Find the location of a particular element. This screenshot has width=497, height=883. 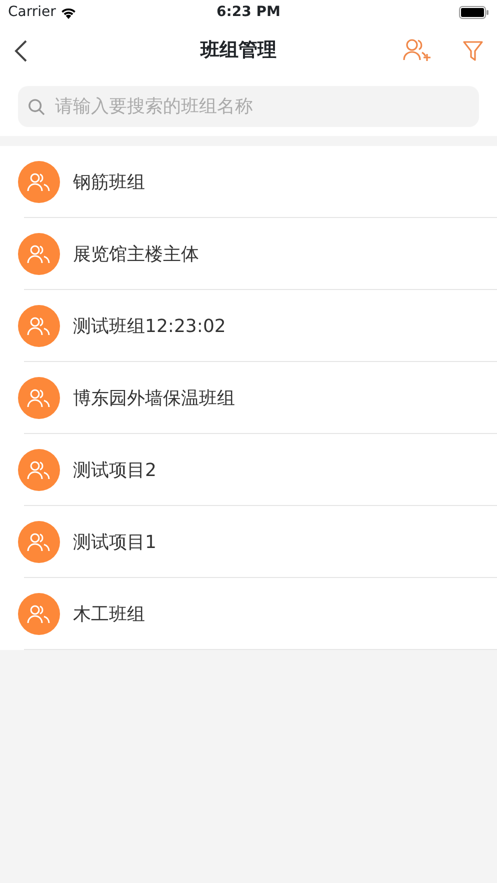

search-field: 请输入要搜索的班组名称 is located at coordinates (248, 106).